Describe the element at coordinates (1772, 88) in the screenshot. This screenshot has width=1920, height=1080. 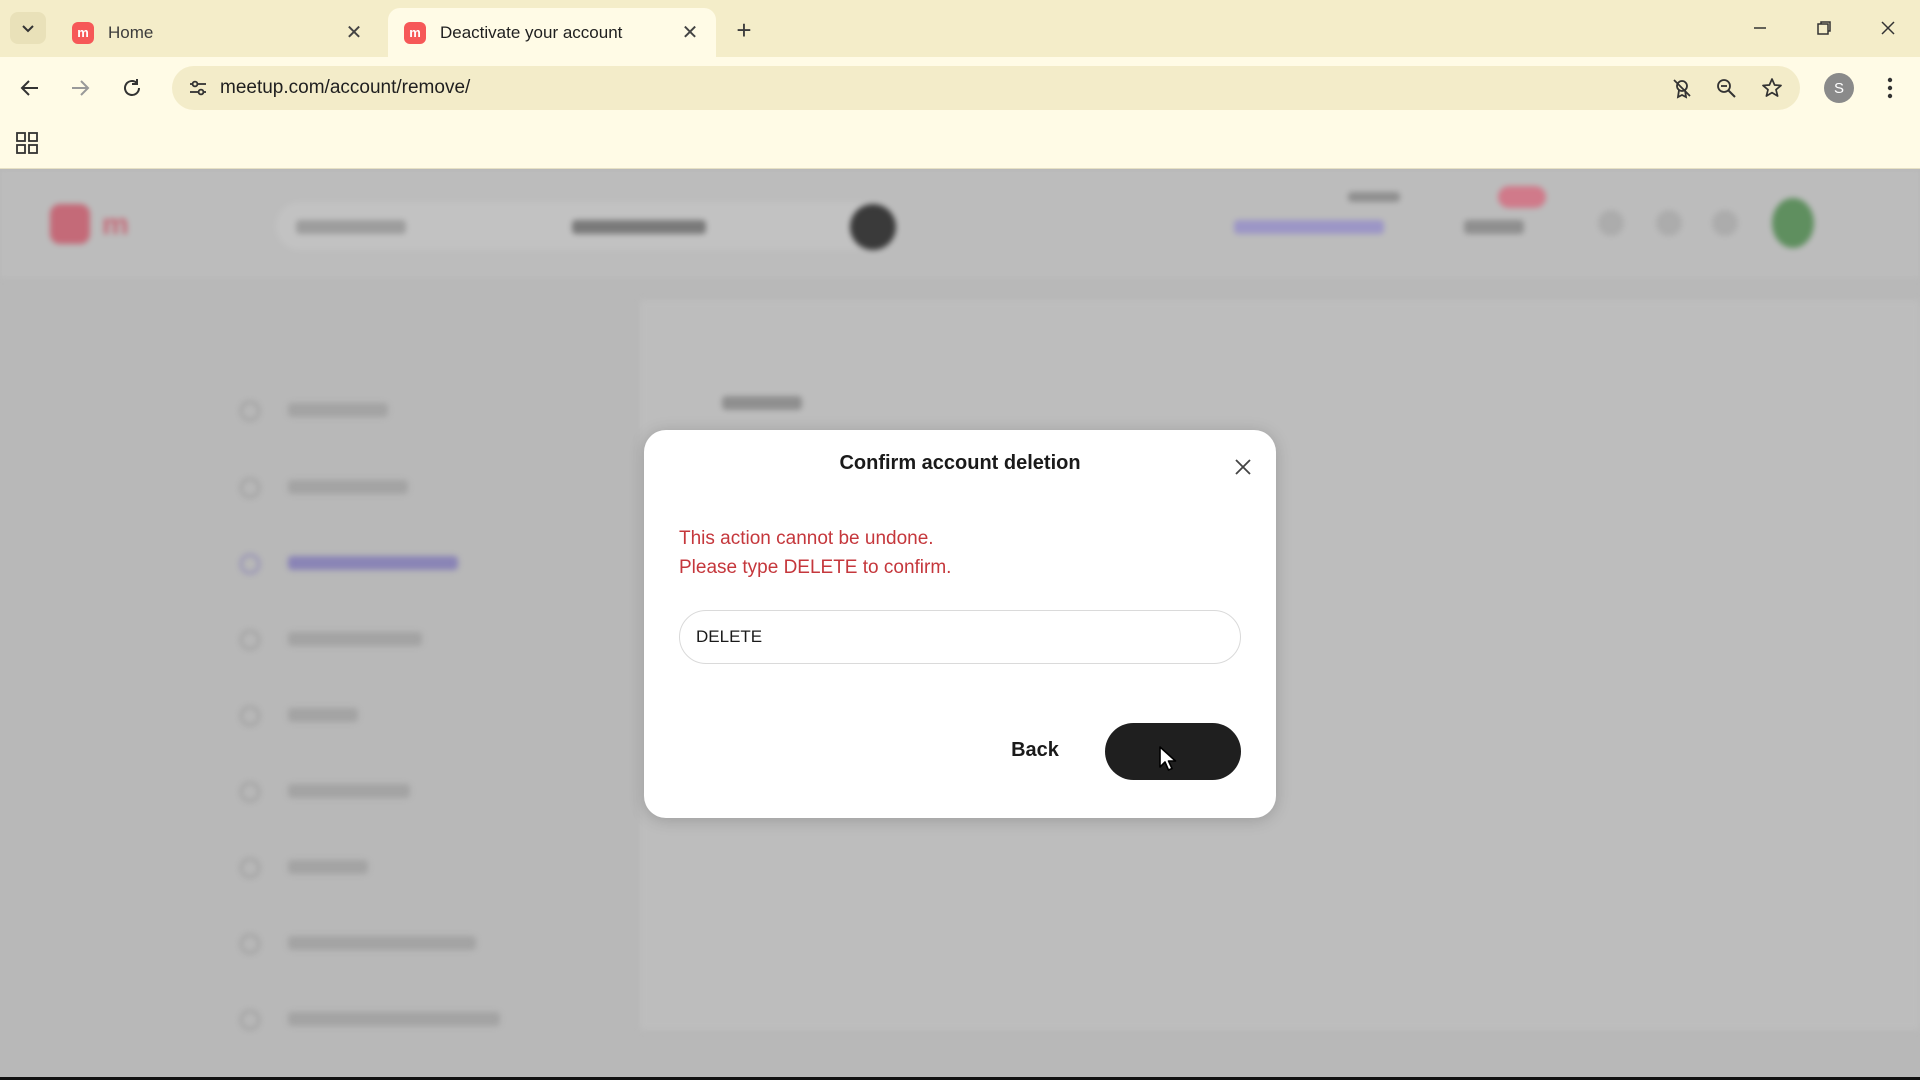
I see `bookmark-star-icon` at that location.